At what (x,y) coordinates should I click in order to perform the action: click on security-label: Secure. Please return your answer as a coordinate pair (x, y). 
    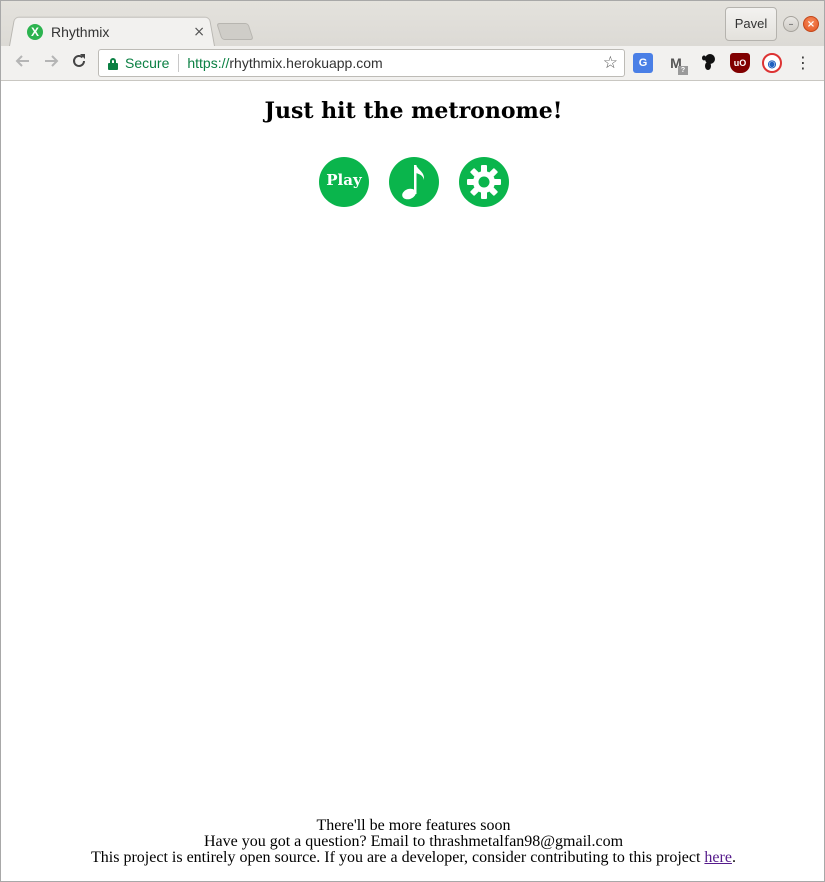
    Looking at the image, I should click on (147, 63).